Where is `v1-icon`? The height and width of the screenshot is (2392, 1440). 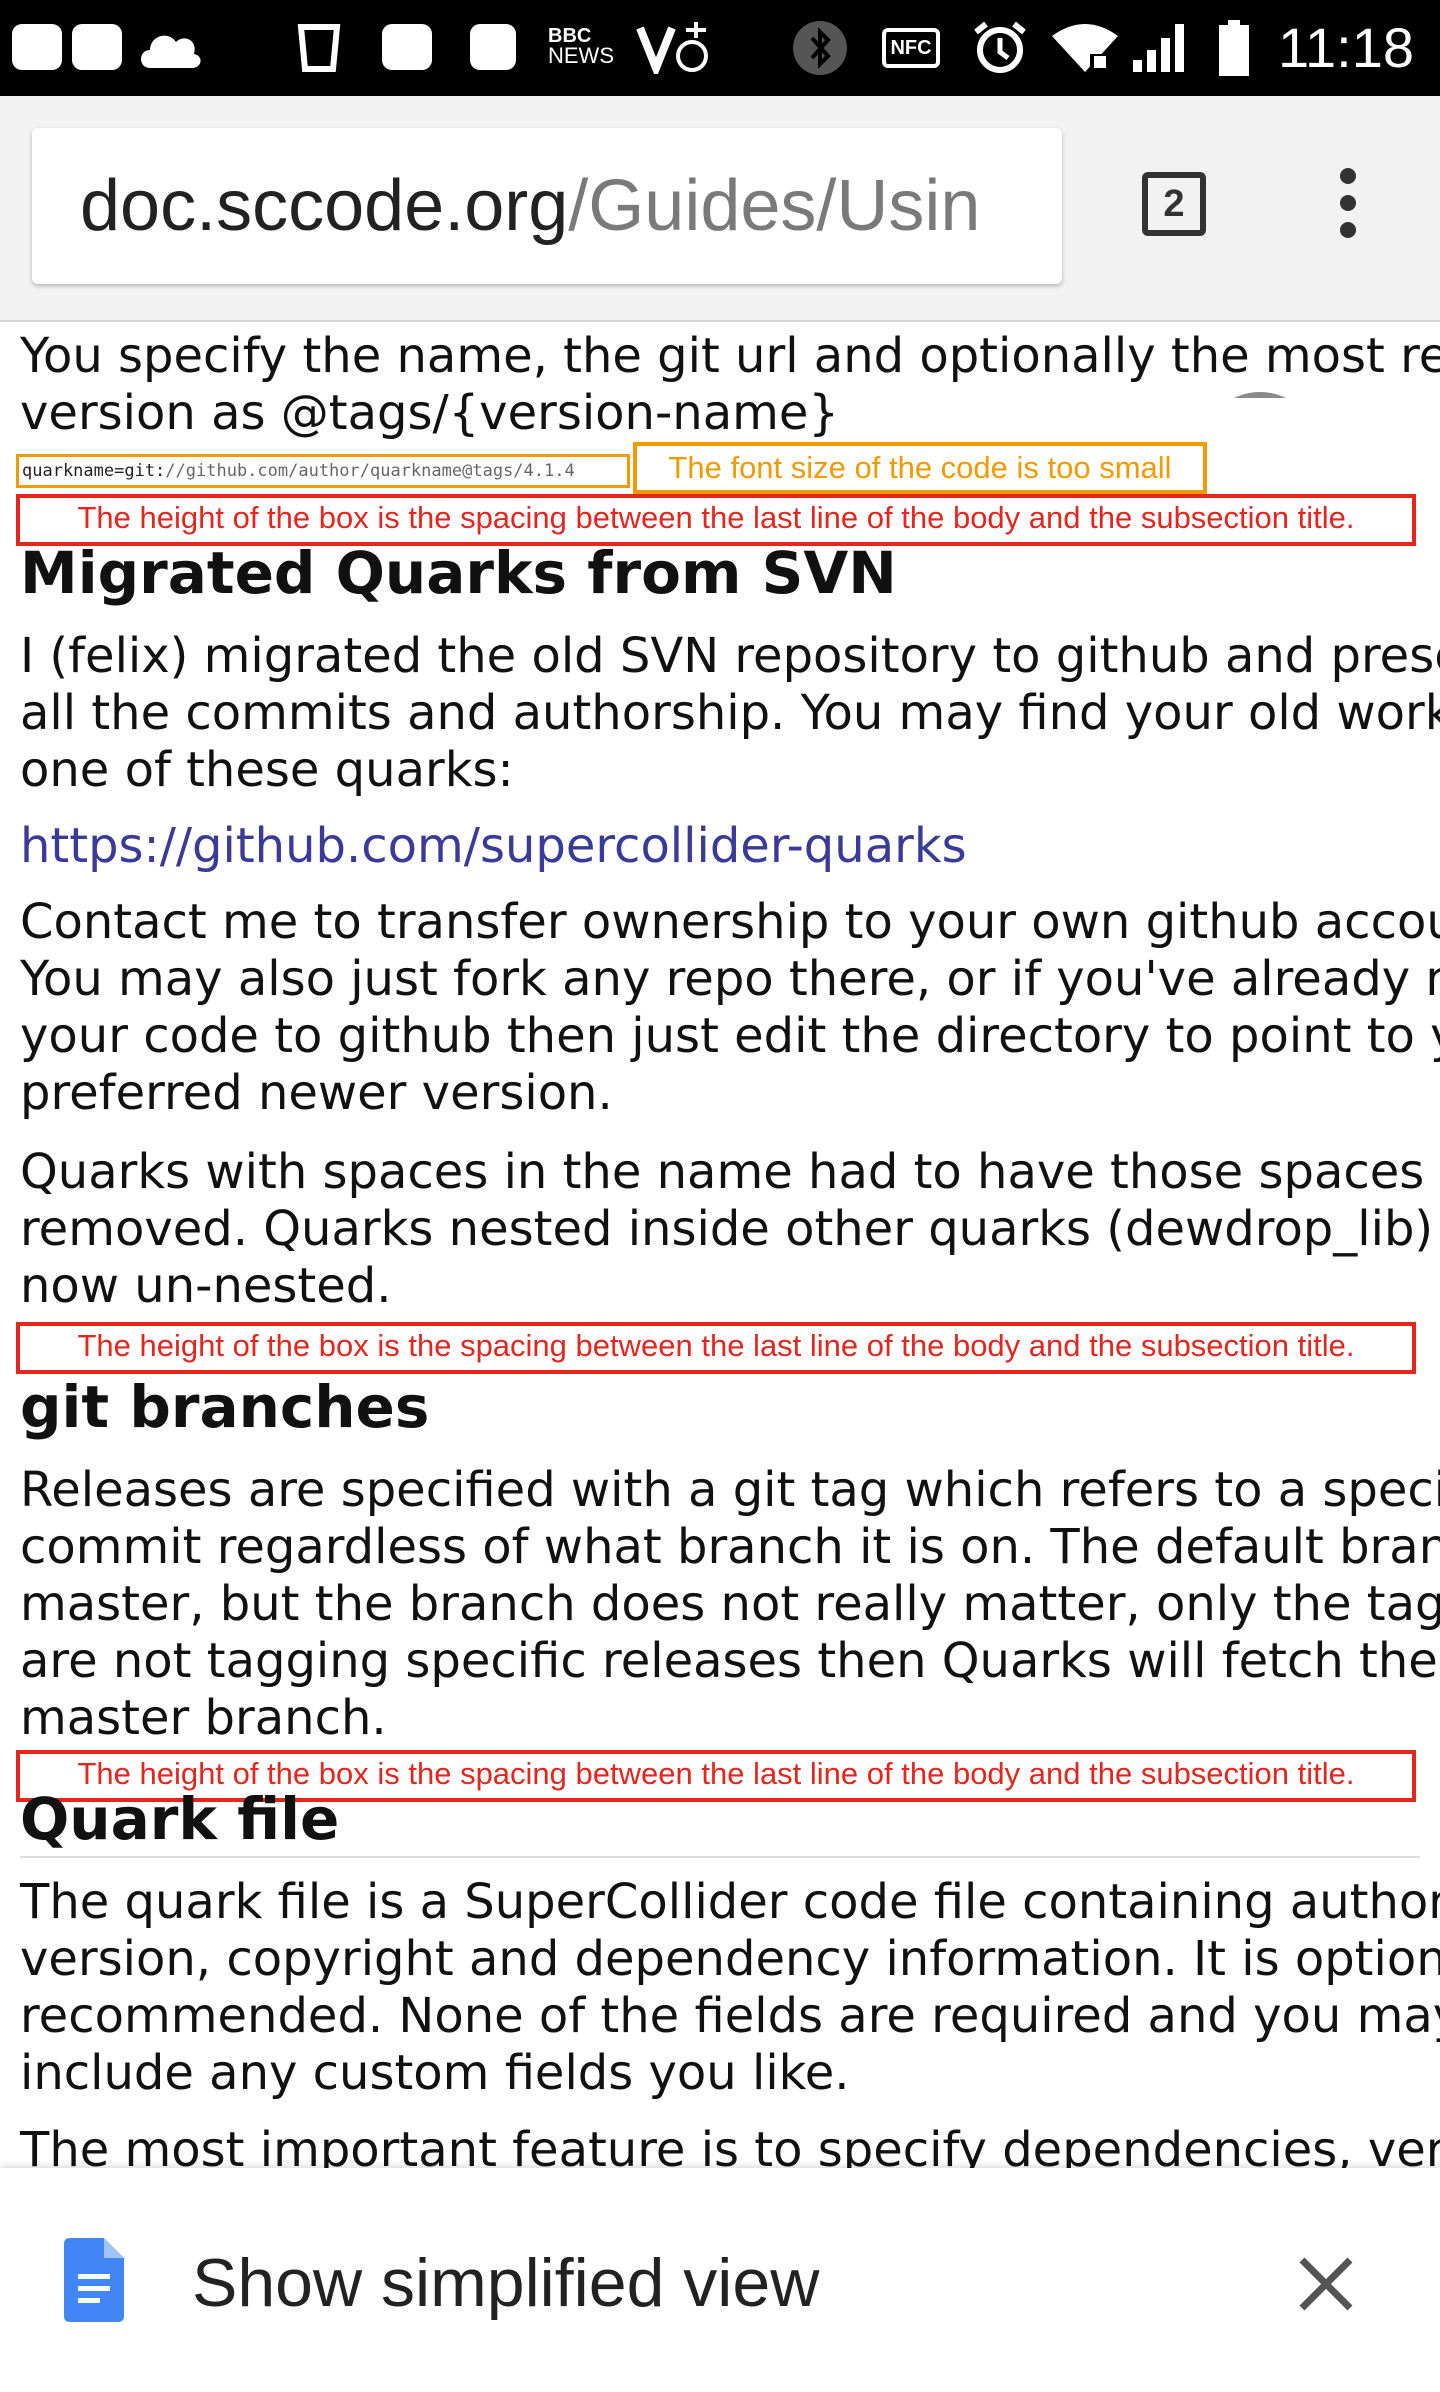 v1-icon is located at coordinates (674, 48).